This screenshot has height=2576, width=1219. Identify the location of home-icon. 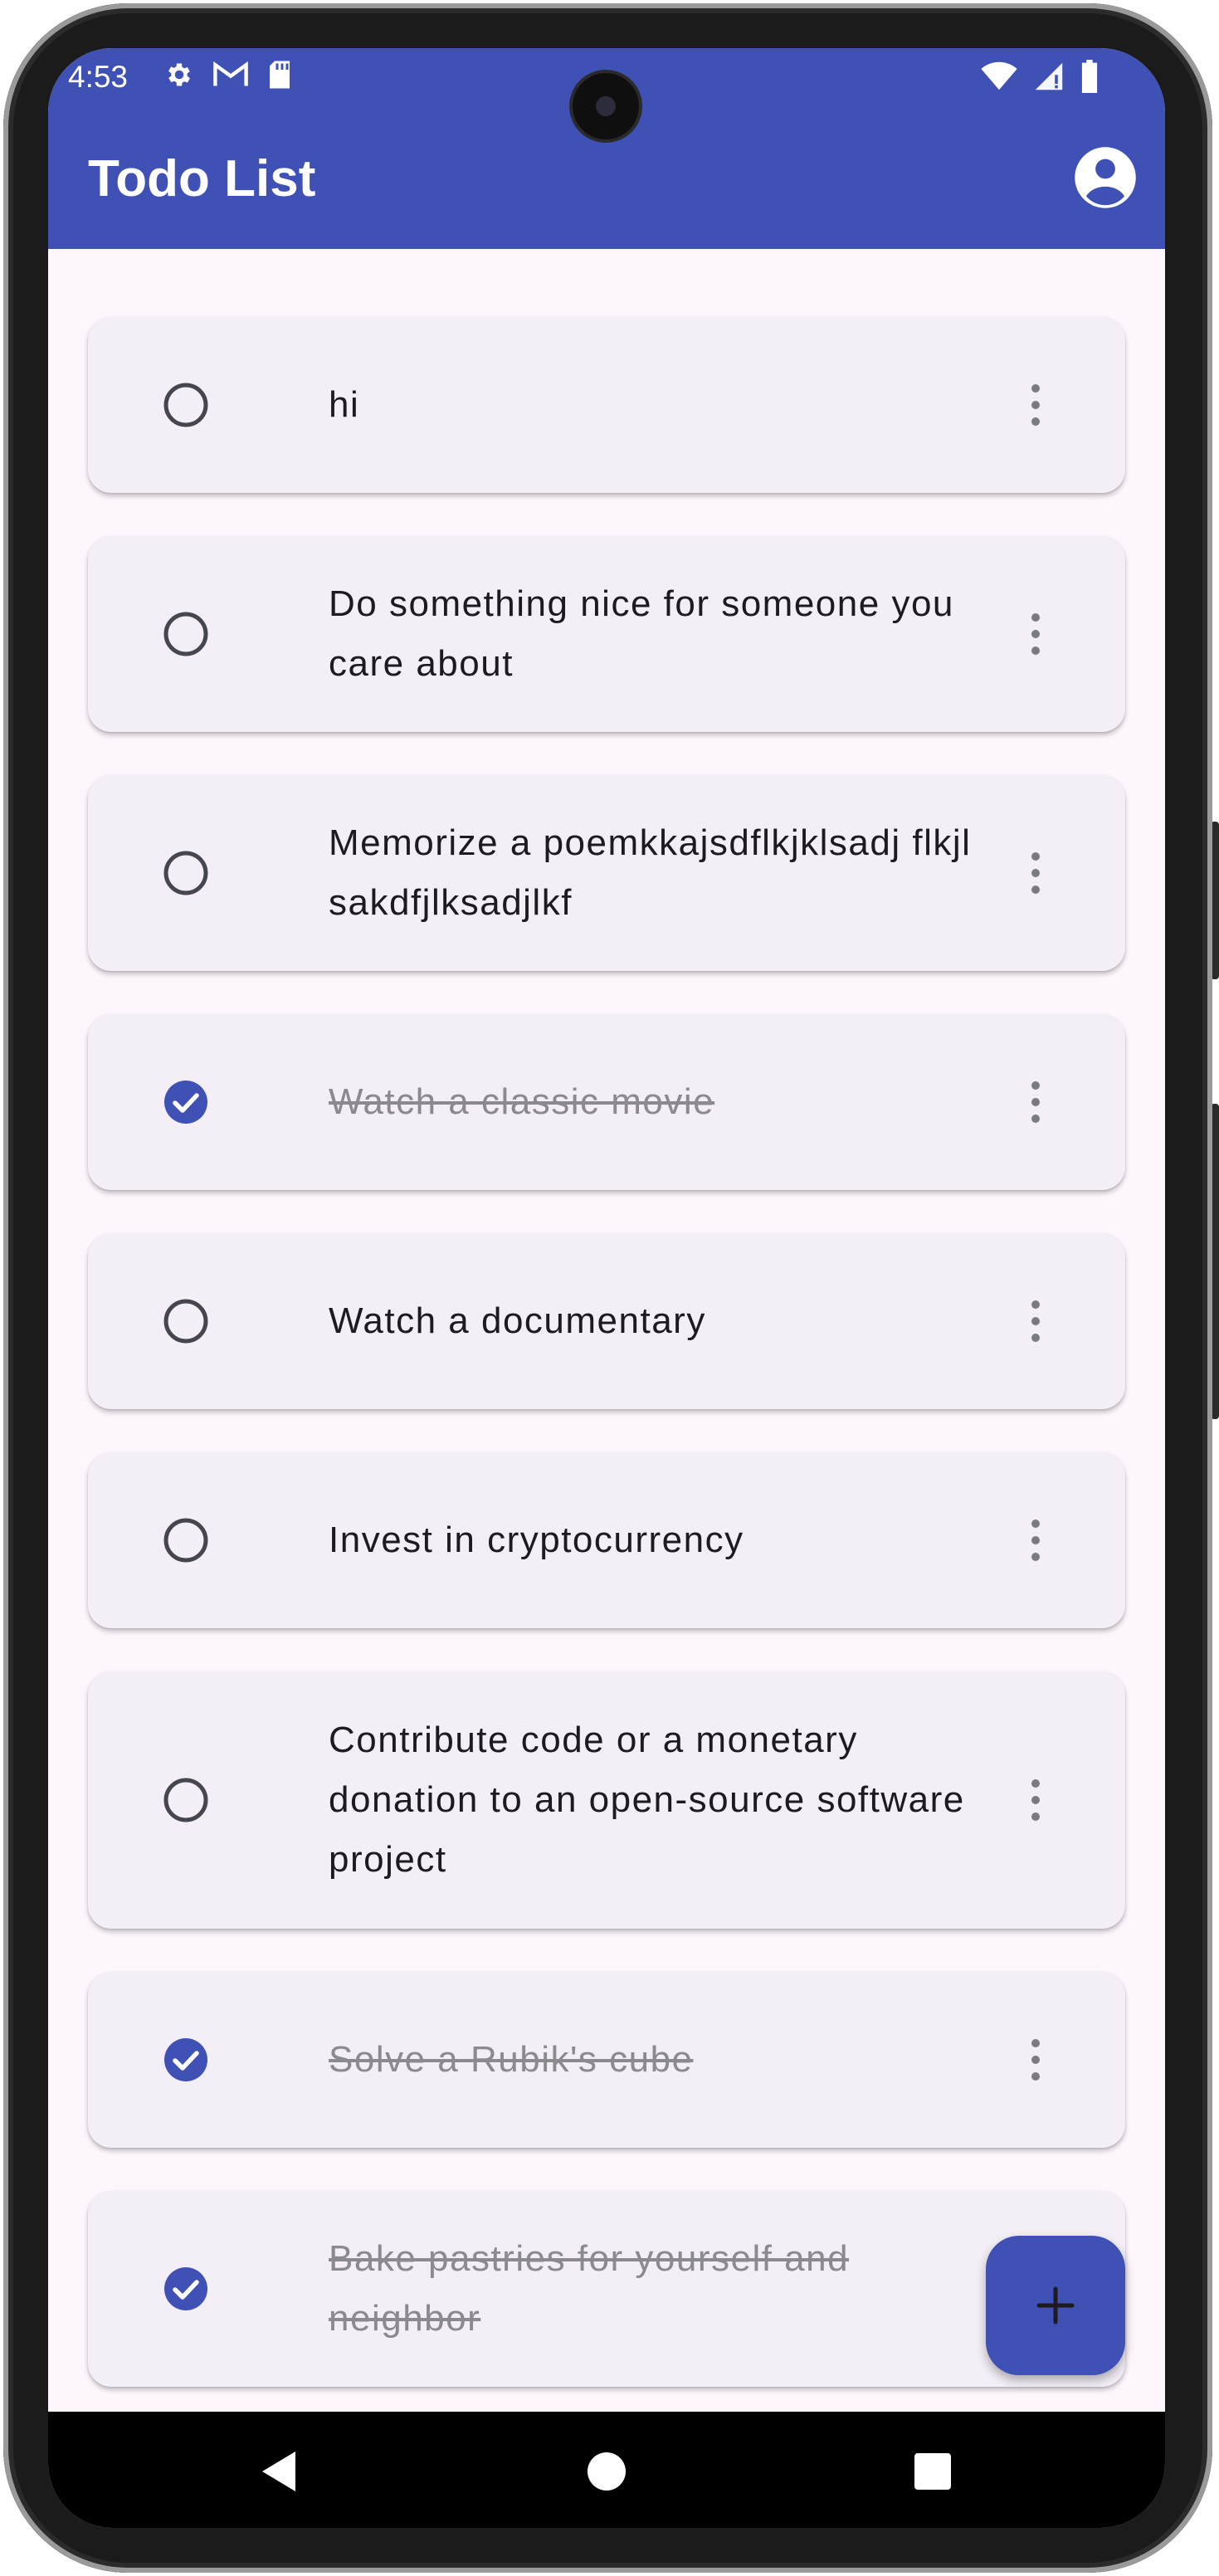
(607, 2472).